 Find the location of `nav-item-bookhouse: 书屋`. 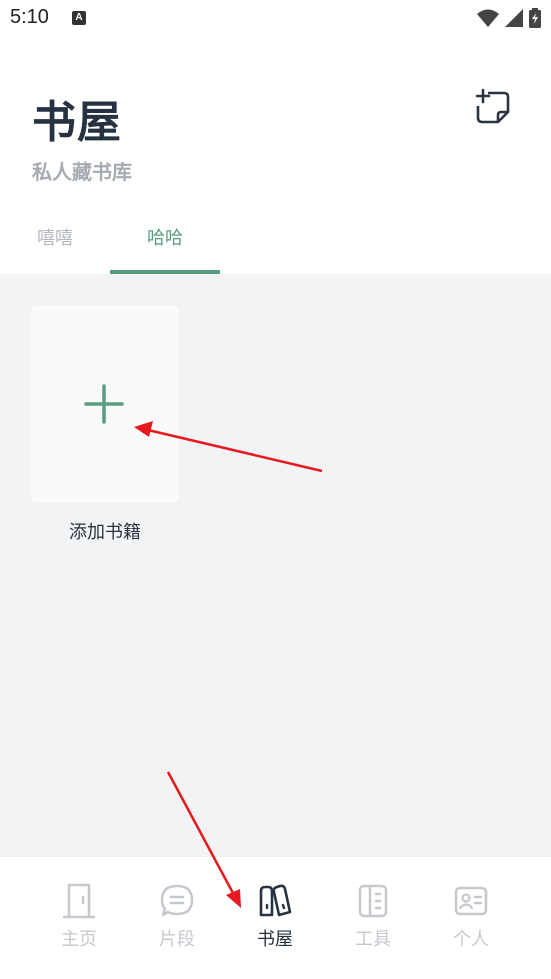

nav-item-bookhouse: 书屋 is located at coordinates (275, 918).